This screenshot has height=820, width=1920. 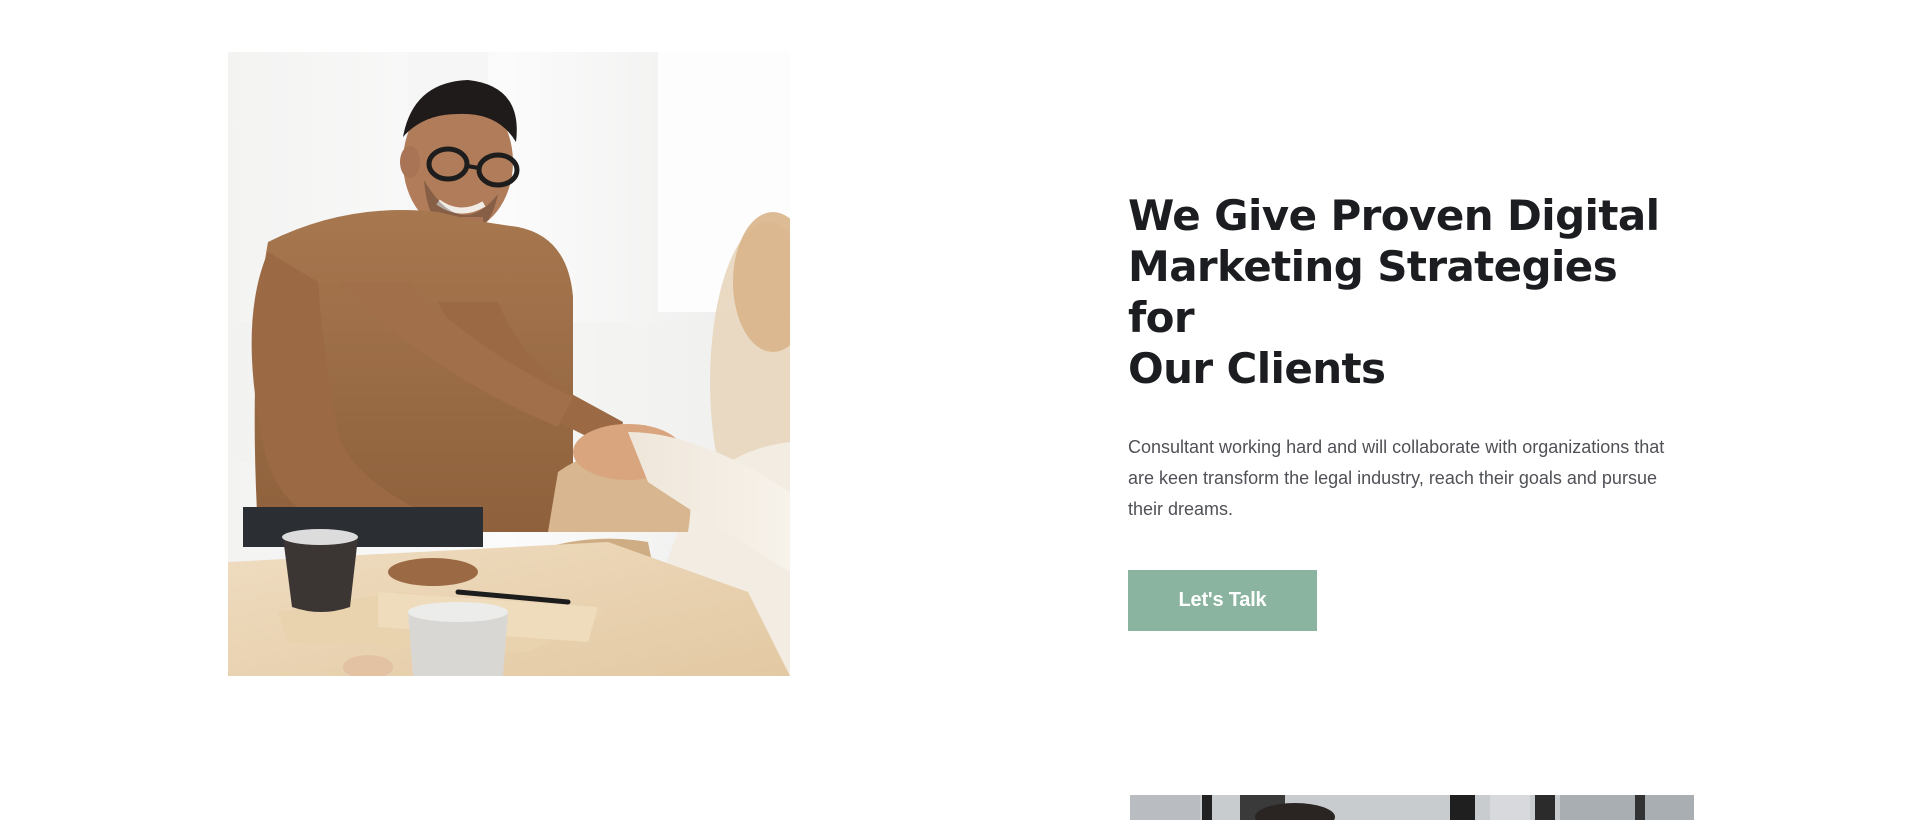 I want to click on lets-talk-button: Let's Talk, so click(x=1222, y=600).